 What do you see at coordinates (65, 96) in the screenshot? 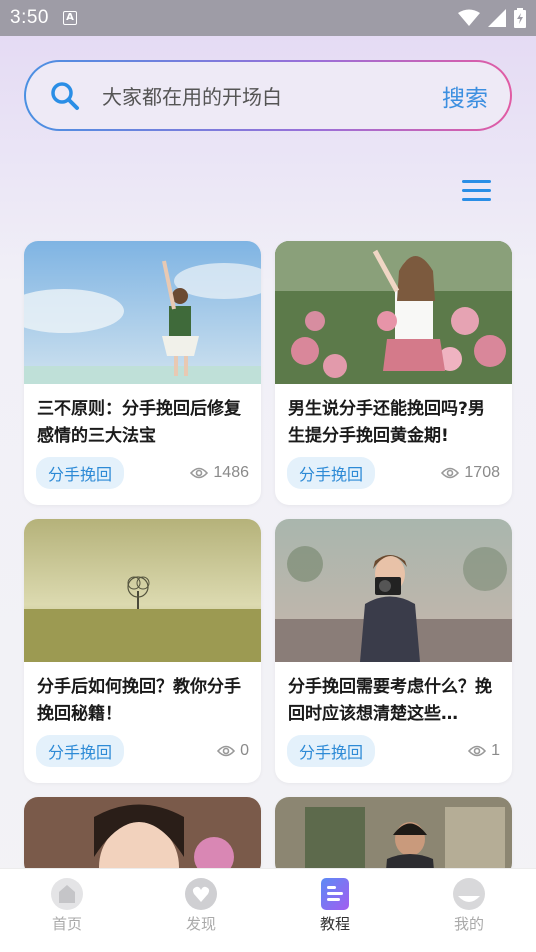
I see `search-icon` at bounding box center [65, 96].